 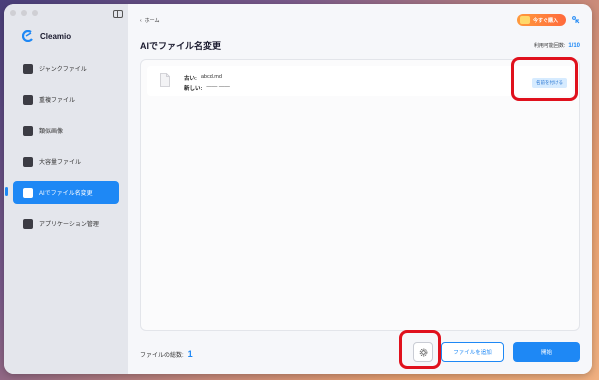 What do you see at coordinates (193, 89) in the screenshot?
I see `new-label: 新しい:` at bounding box center [193, 89].